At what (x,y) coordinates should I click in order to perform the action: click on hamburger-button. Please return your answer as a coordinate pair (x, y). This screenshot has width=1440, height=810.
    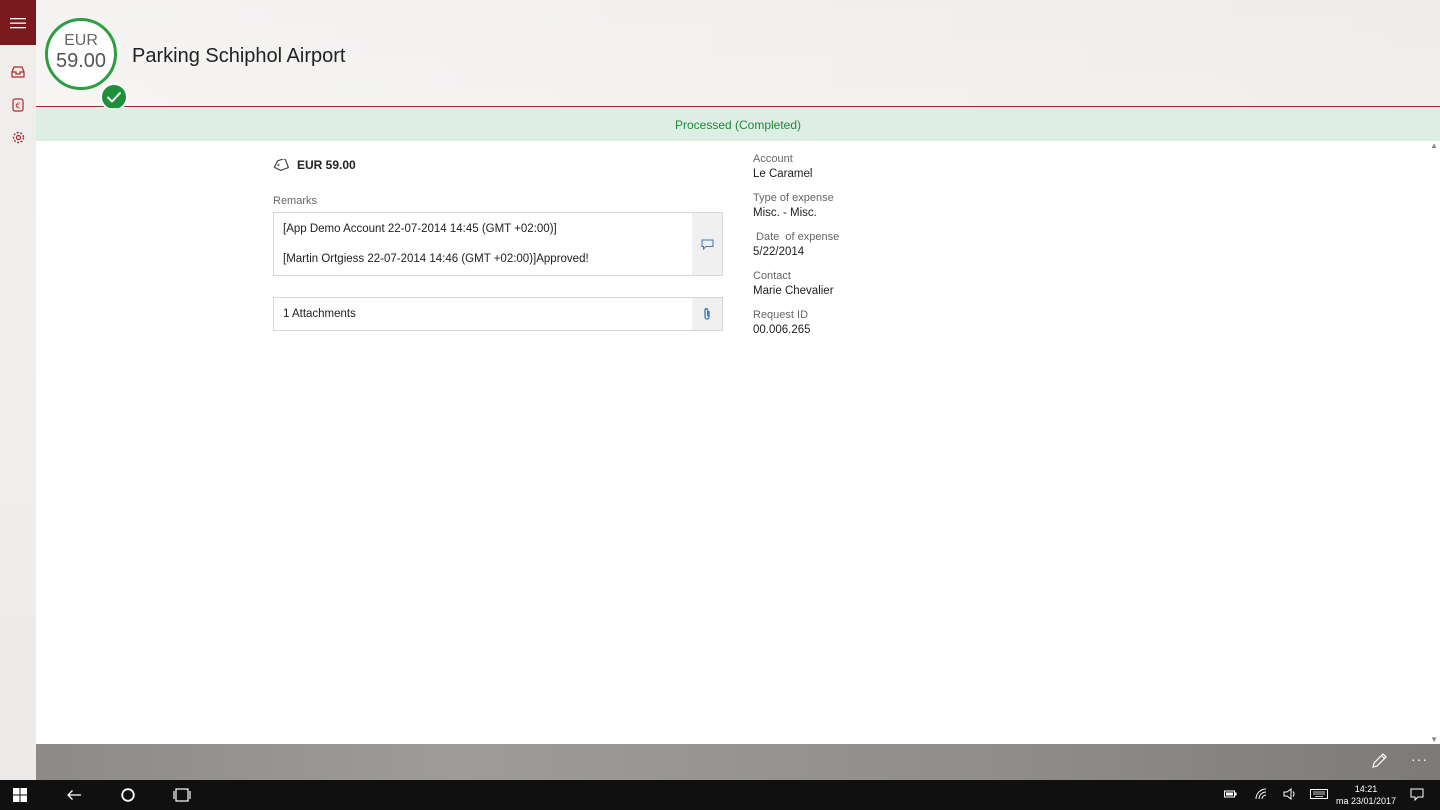
    Looking at the image, I should click on (18, 22).